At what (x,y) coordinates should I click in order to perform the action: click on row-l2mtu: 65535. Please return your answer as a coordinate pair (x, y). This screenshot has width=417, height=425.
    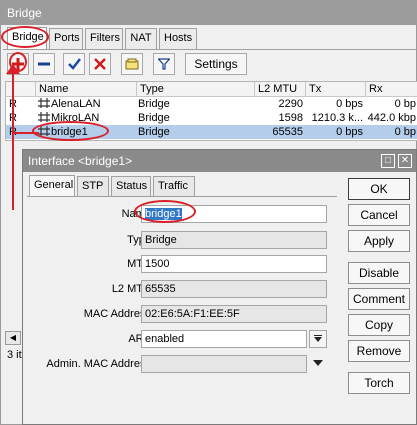
    Looking at the image, I should click on (287, 132).